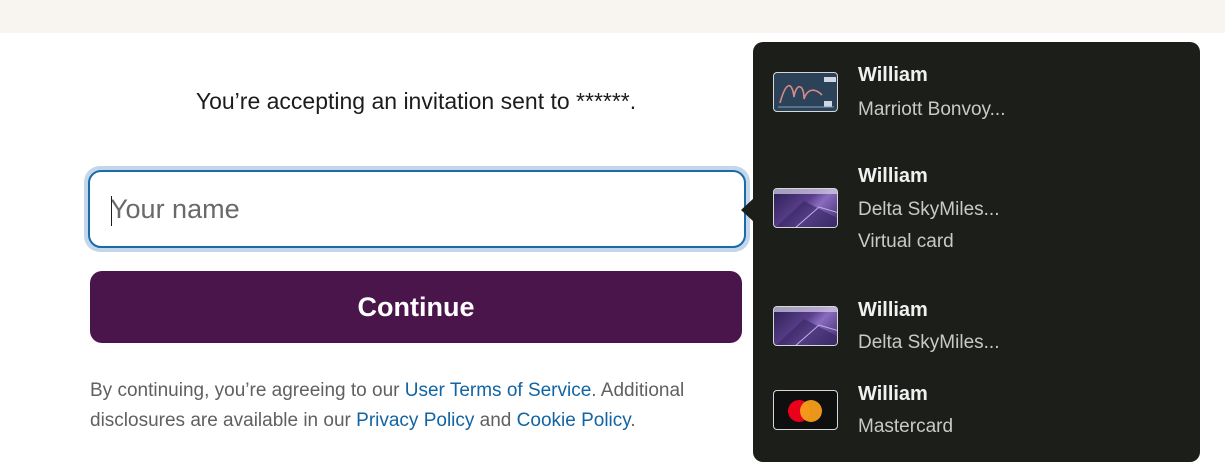 The height and width of the screenshot is (462, 1225). Describe the element at coordinates (111, 211) in the screenshot. I see `text-caret` at that location.